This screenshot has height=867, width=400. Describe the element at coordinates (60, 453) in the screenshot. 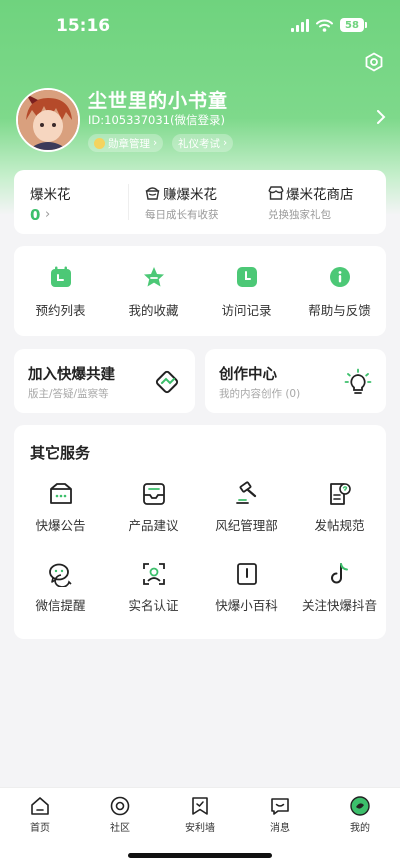

I see `services-title: 其它服务` at that location.